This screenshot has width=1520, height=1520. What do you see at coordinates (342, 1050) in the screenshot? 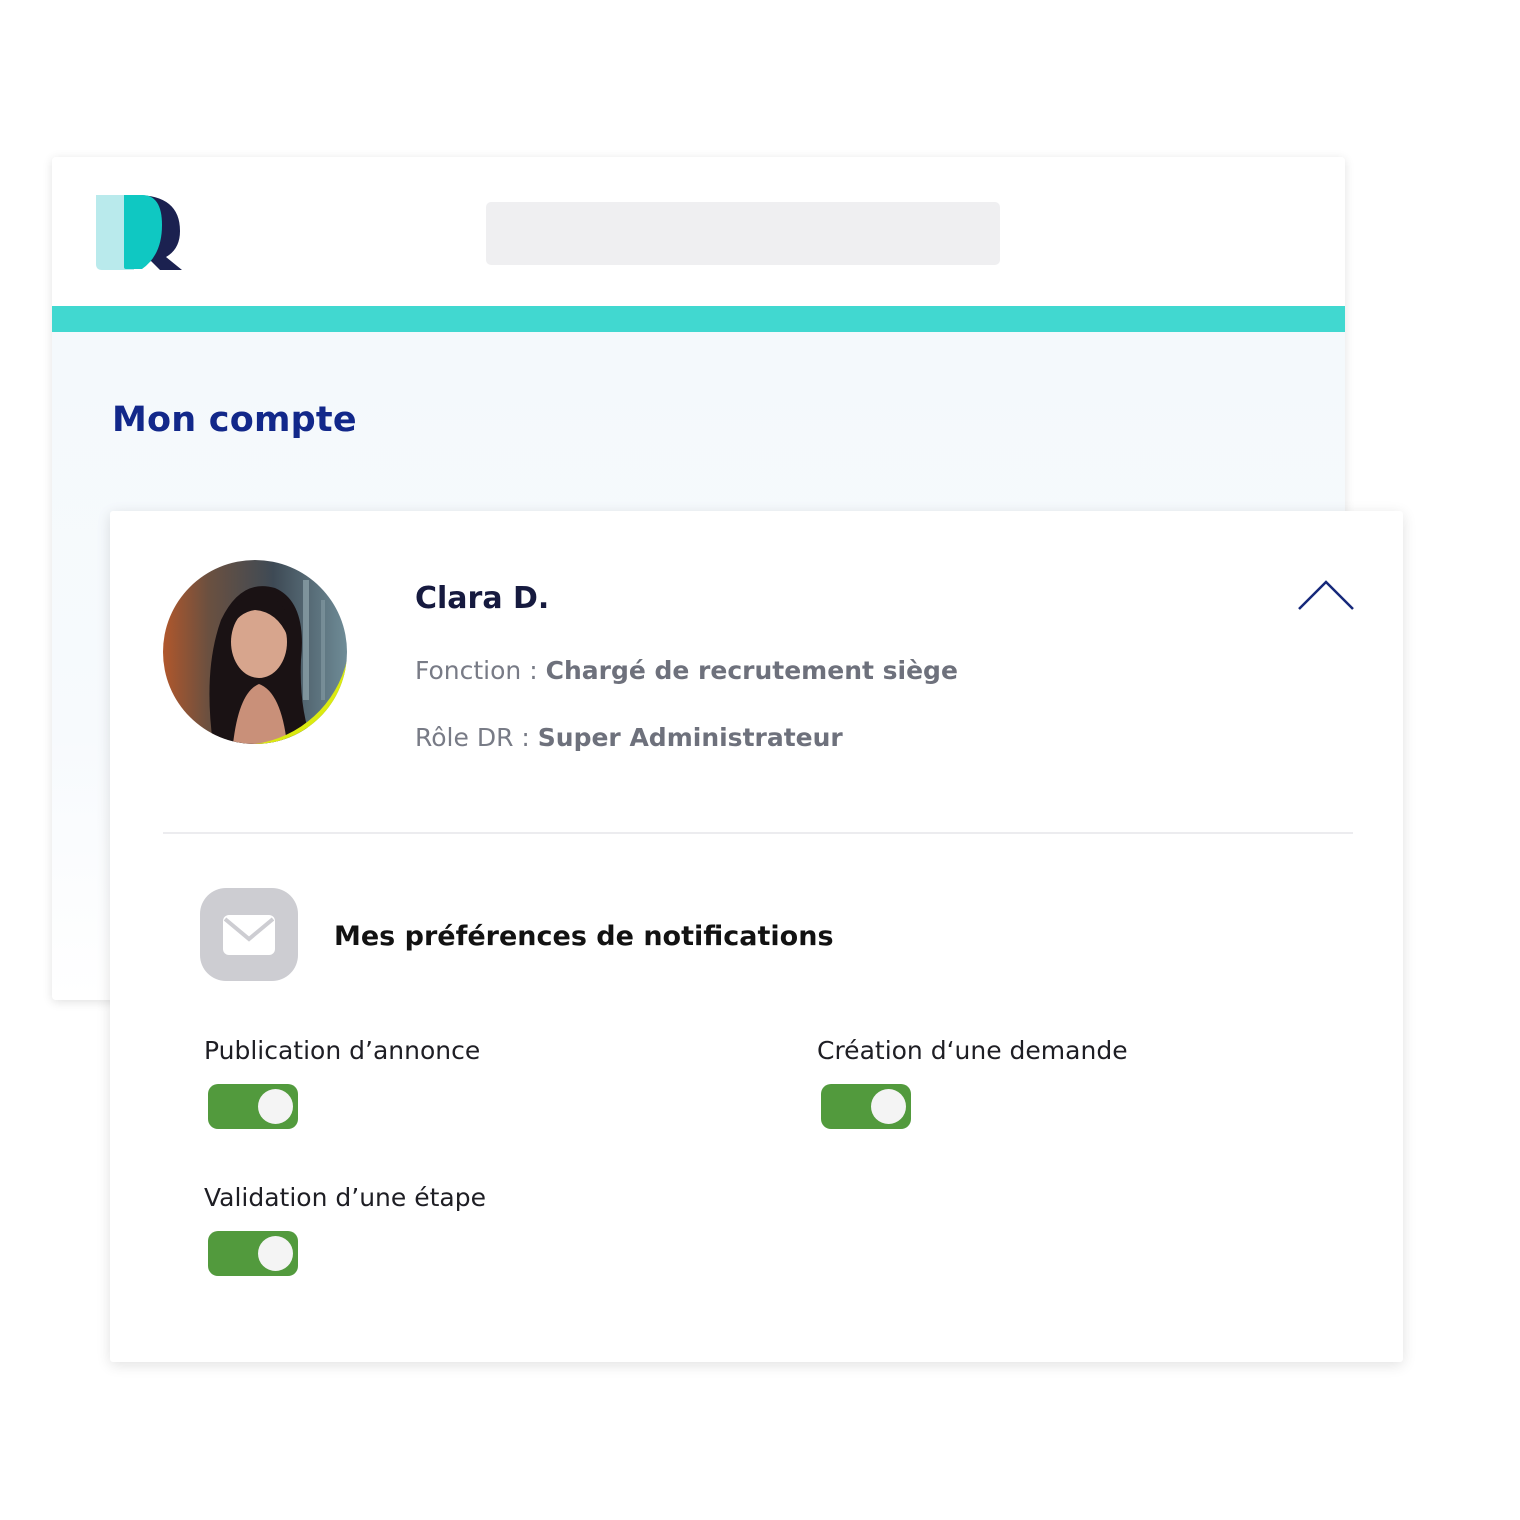
I see `pref-label-publication: Publication d’annonce` at bounding box center [342, 1050].